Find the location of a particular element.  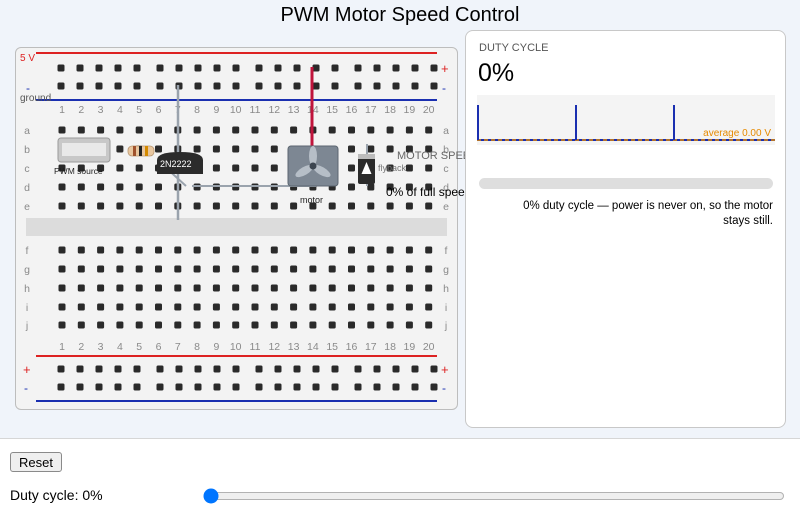

row-letter: f is located at coordinates (27, 251).